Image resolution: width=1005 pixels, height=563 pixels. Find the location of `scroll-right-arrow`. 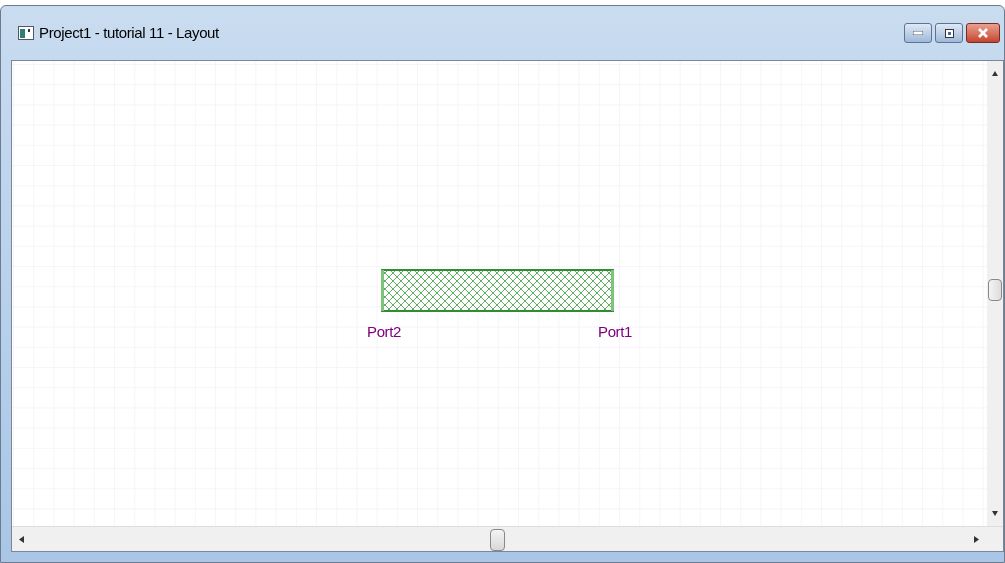

scroll-right-arrow is located at coordinates (976, 539).